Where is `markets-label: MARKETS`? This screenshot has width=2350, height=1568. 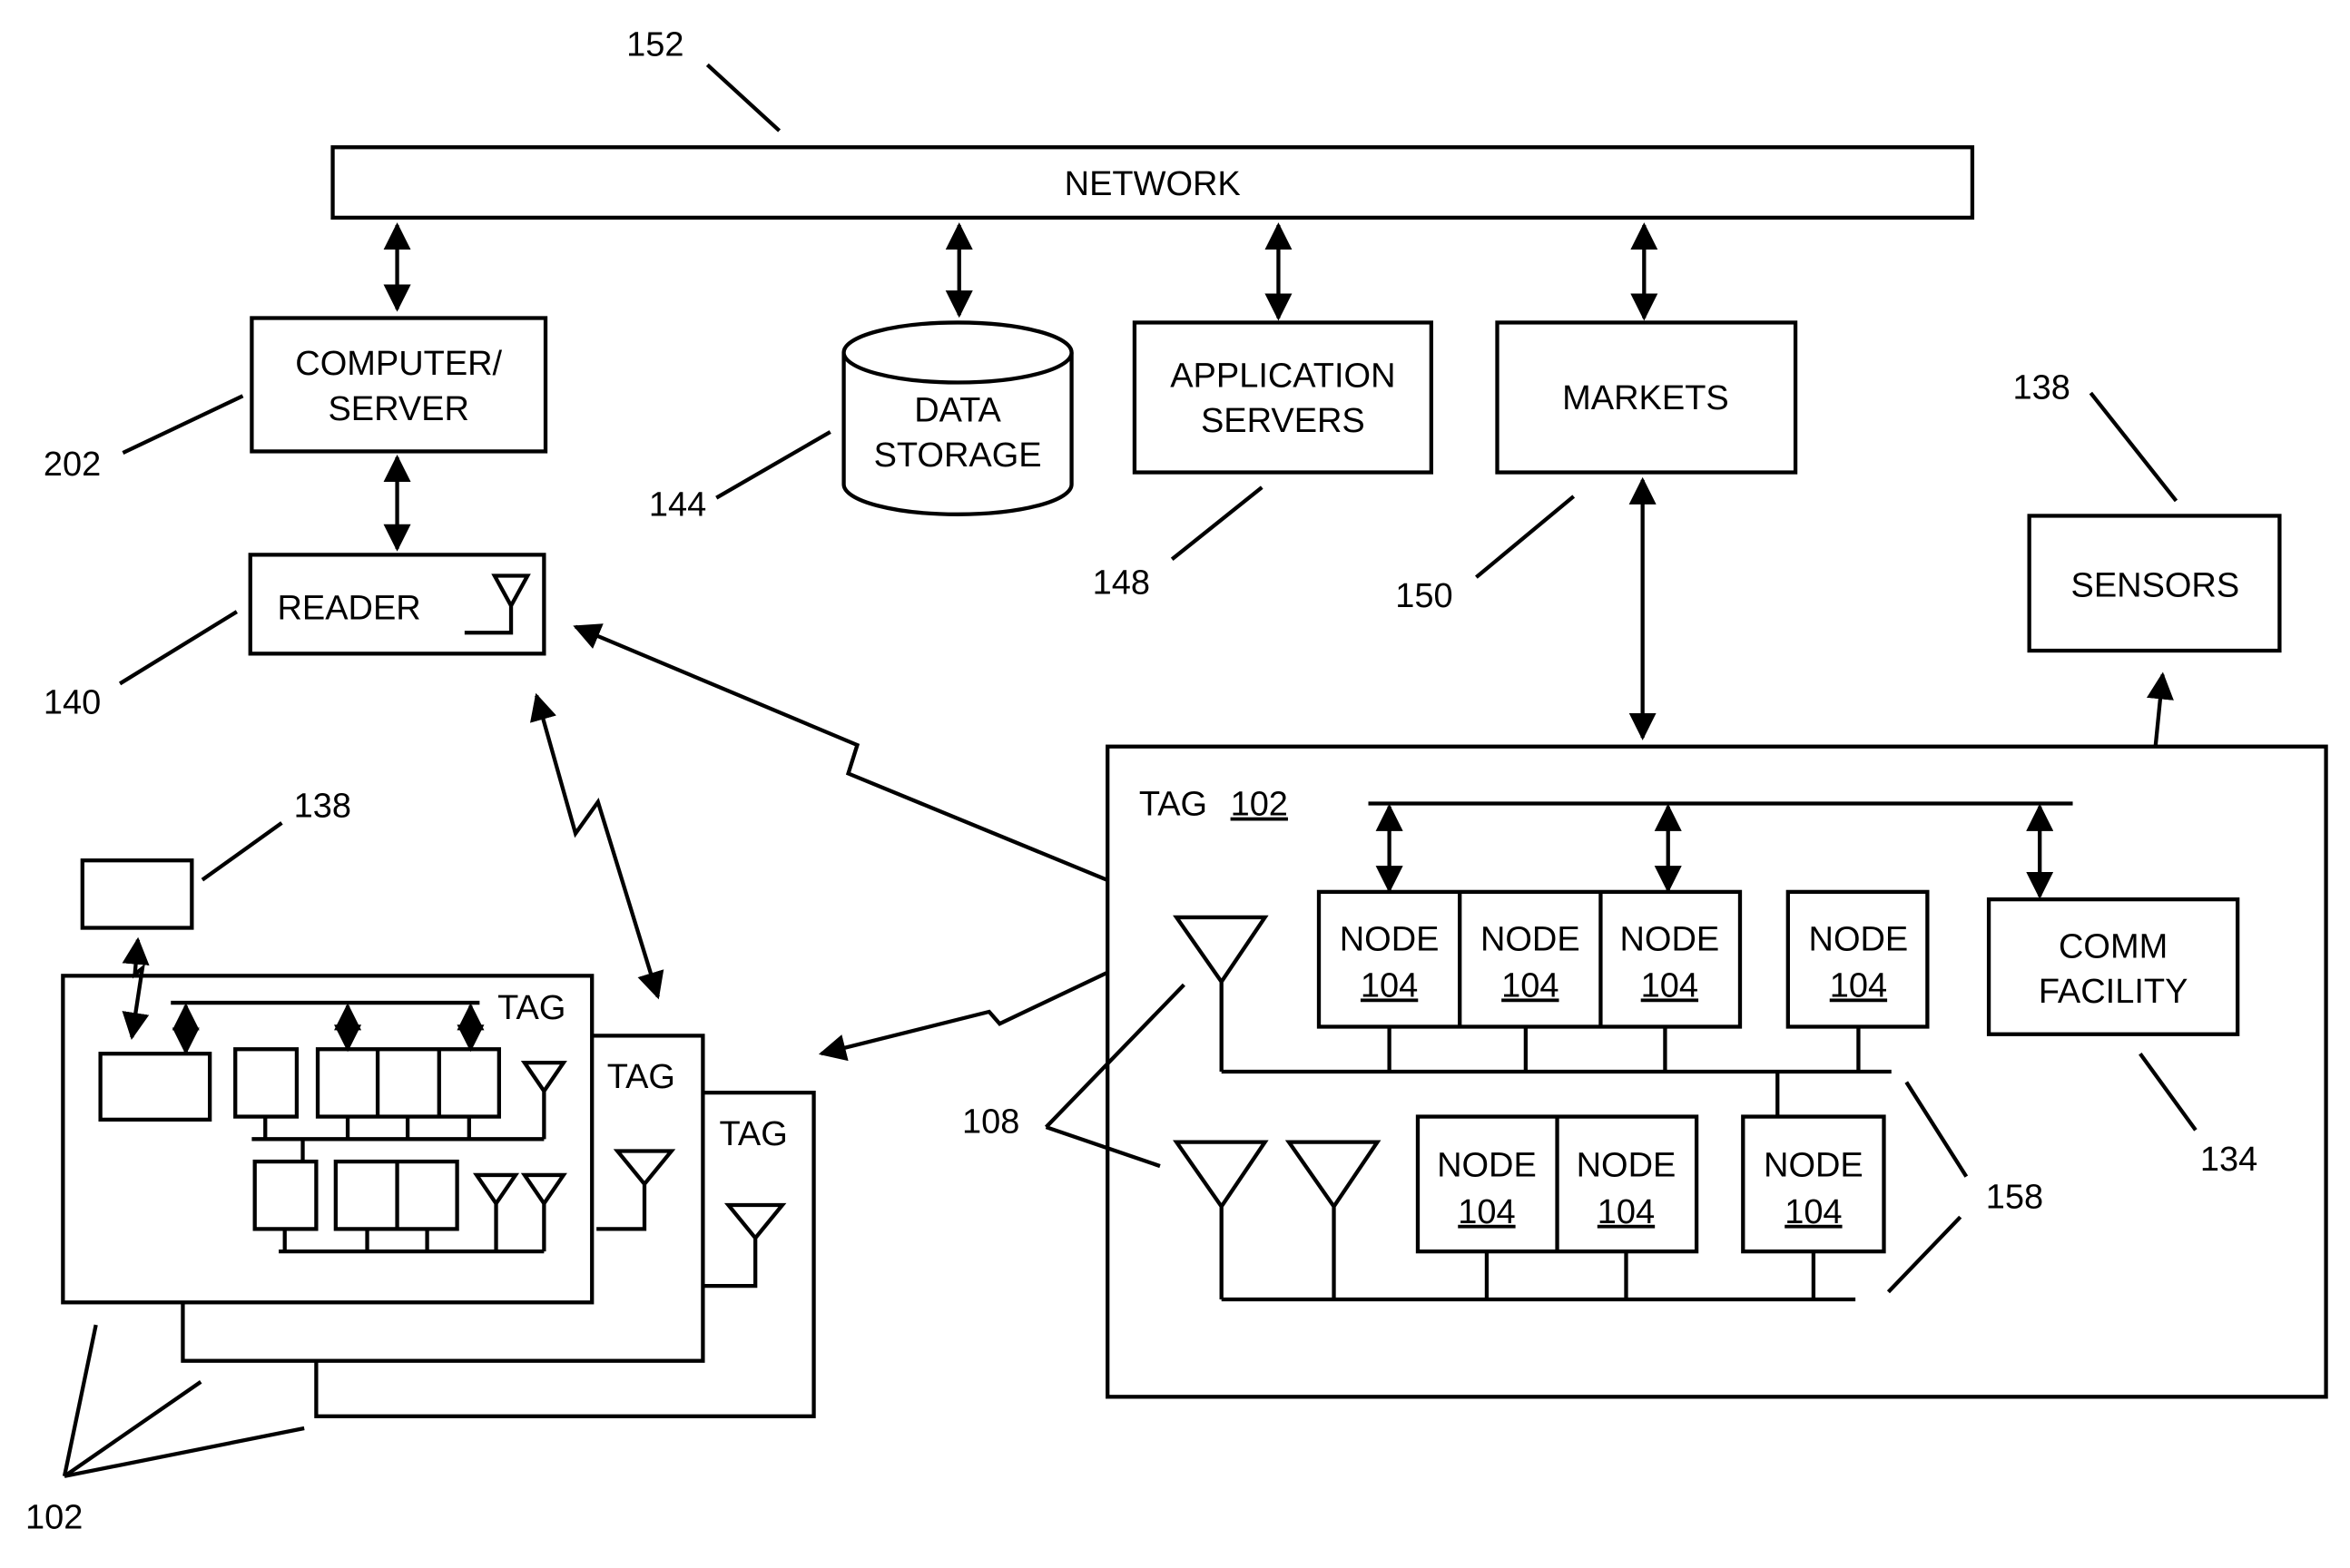 markets-label: MARKETS is located at coordinates (1645, 398).